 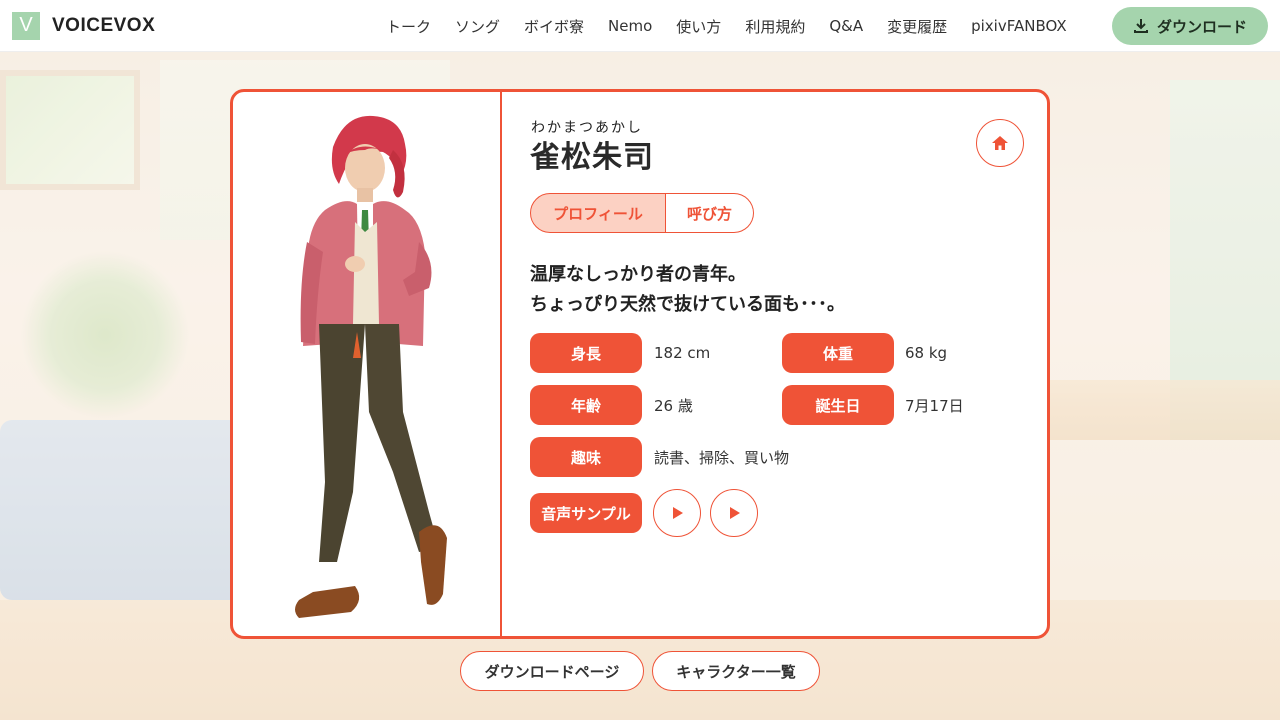 What do you see at coordinates (26, 25) in the screenshot?
I see `logo-mark: V` at bounding box center [26, 25].